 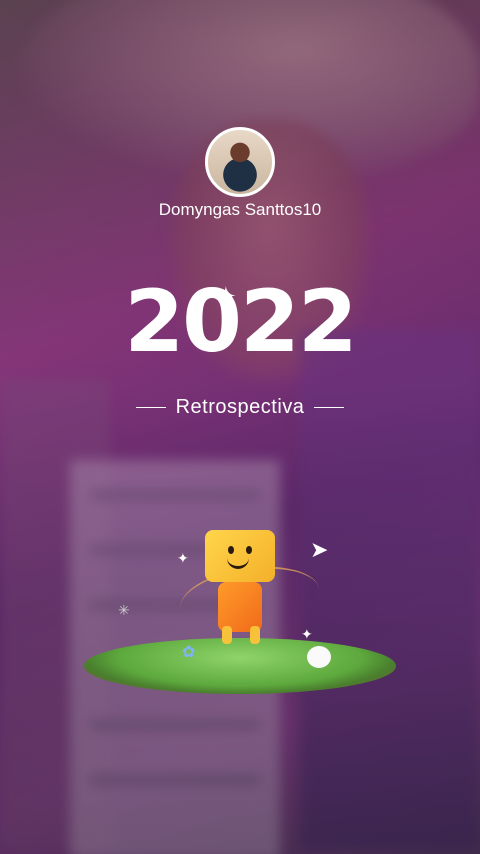 What do you see at coordinates (240, 162) in the screenshot?
I see `avatar` at bounding box center [240, 162].